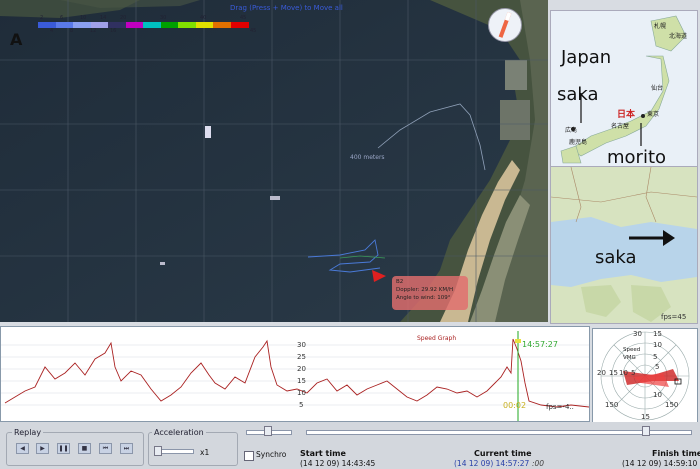 Image resolution: width=700 pixels, height=469 pixels. What do you see at coordinates (637, 157) in the screenshot?
I see `inset-right-label: morito` at bounding box center [637, 157].